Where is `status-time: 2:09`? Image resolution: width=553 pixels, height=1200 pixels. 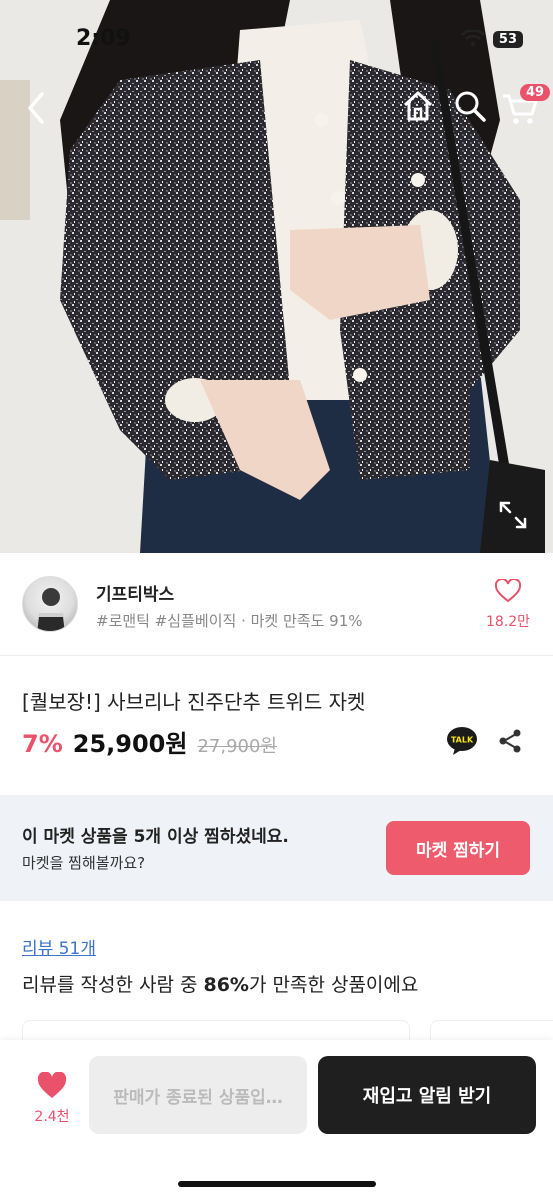
status-time: 2:09 is located at coordinates (103, 38).